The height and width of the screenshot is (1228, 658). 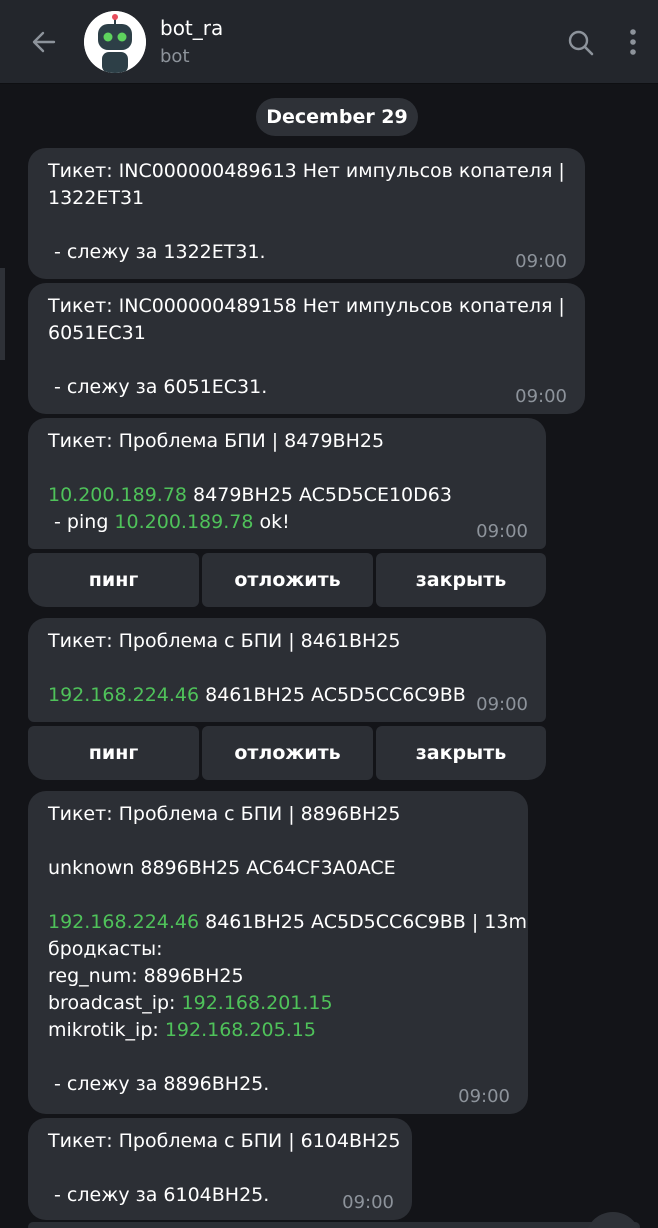 I want to click on ticket-line: Тикет: Проблема с БПИ | 8461BH25, so click(x=224, y=641).